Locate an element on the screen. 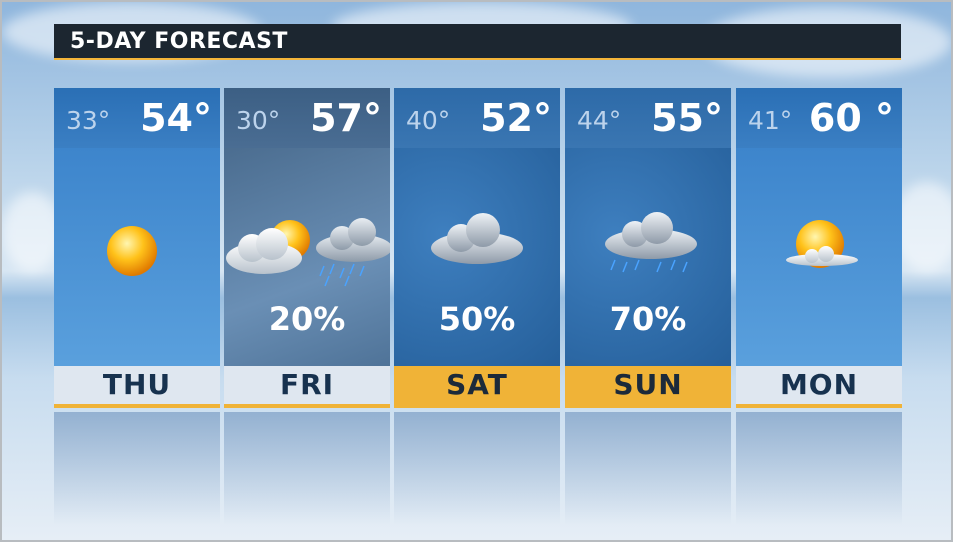 The image size is (953, 542). low-temp: 41° is located at coordinates (770, 120).